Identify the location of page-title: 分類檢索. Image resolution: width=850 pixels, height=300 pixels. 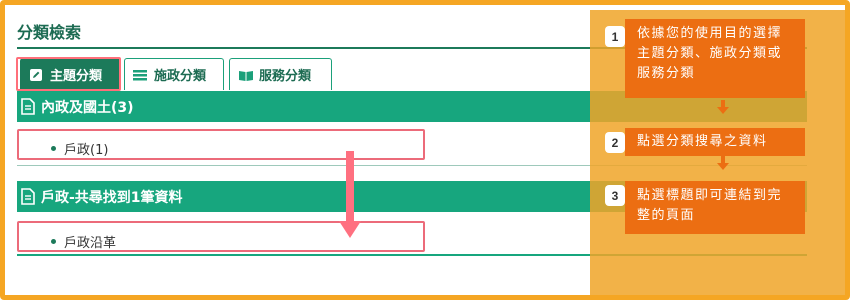
(49, 32).